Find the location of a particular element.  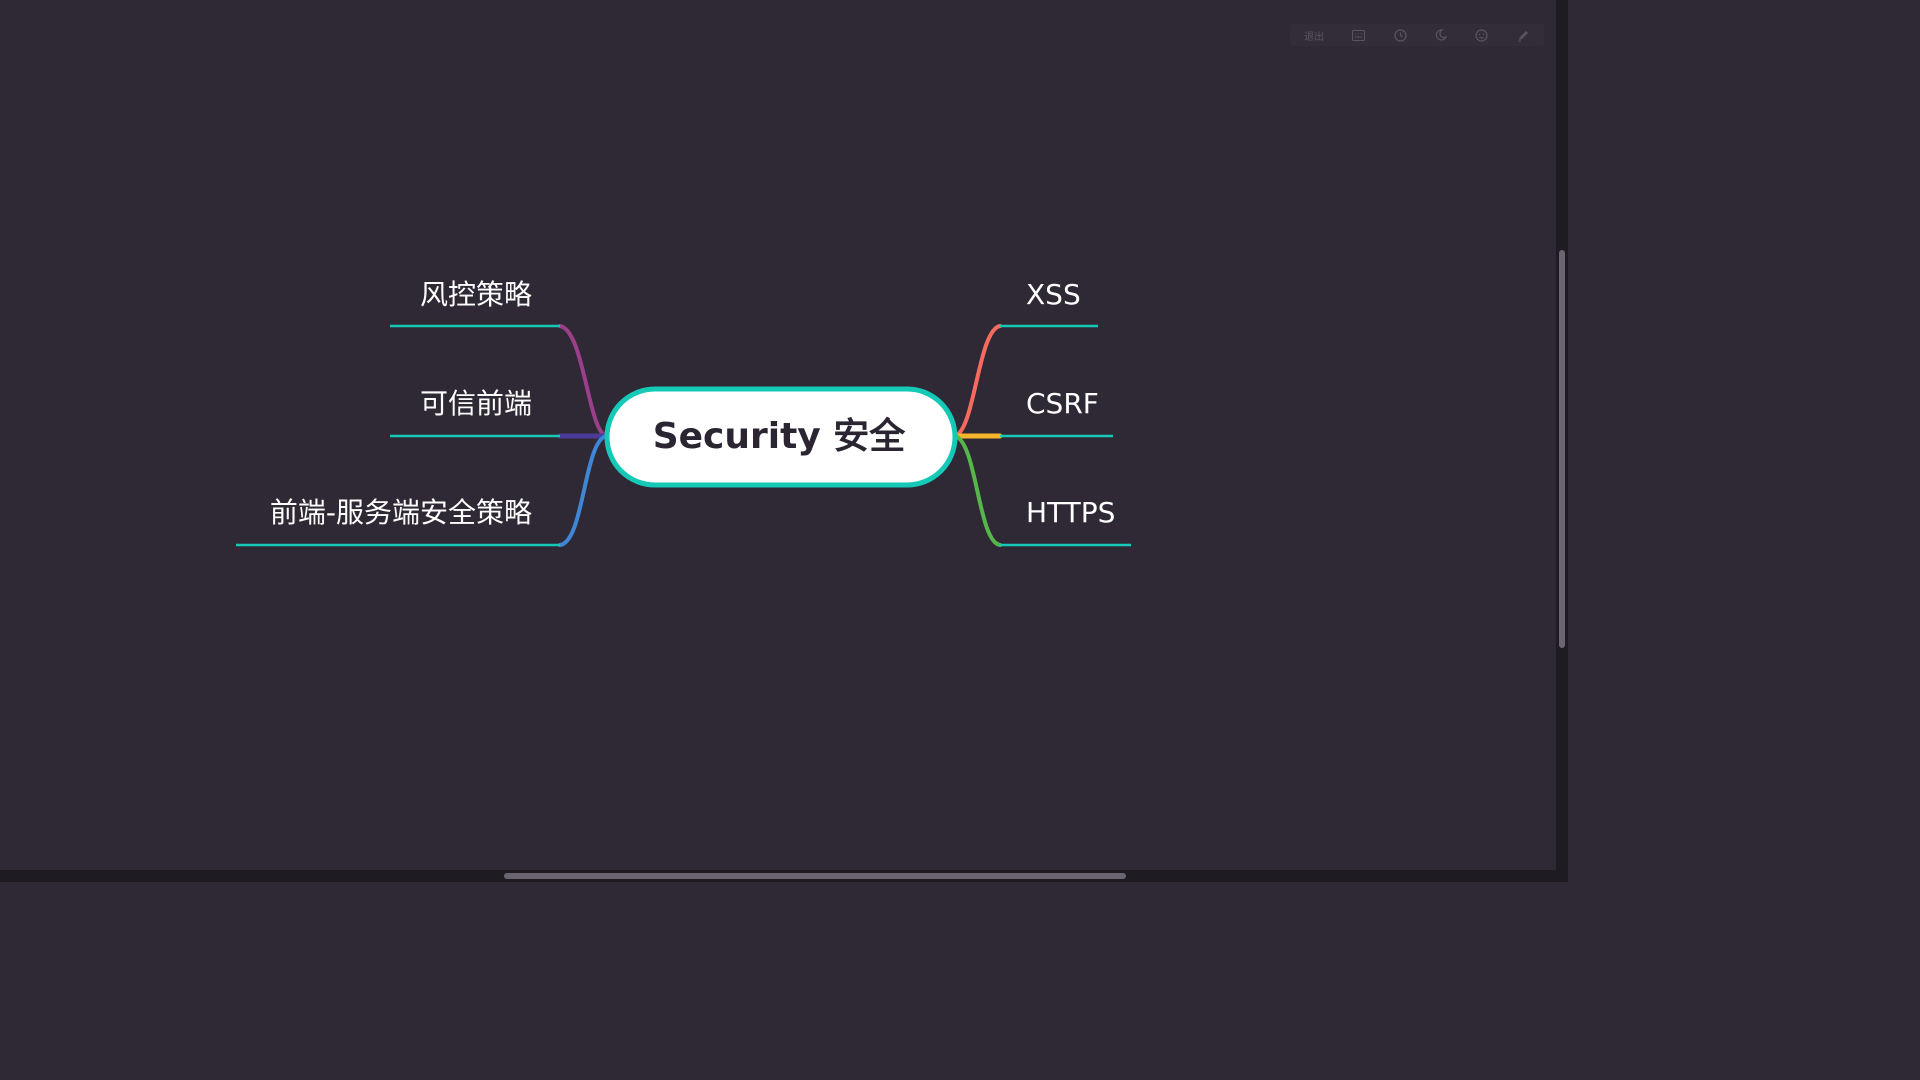

branch-label-csrf: CSRF is located at coordinates (1062, 403).